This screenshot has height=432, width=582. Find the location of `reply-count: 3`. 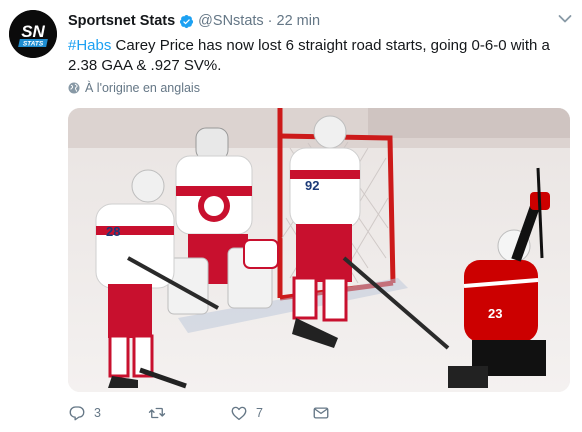

reply-count: 3 is located at coordinates (97, 413).